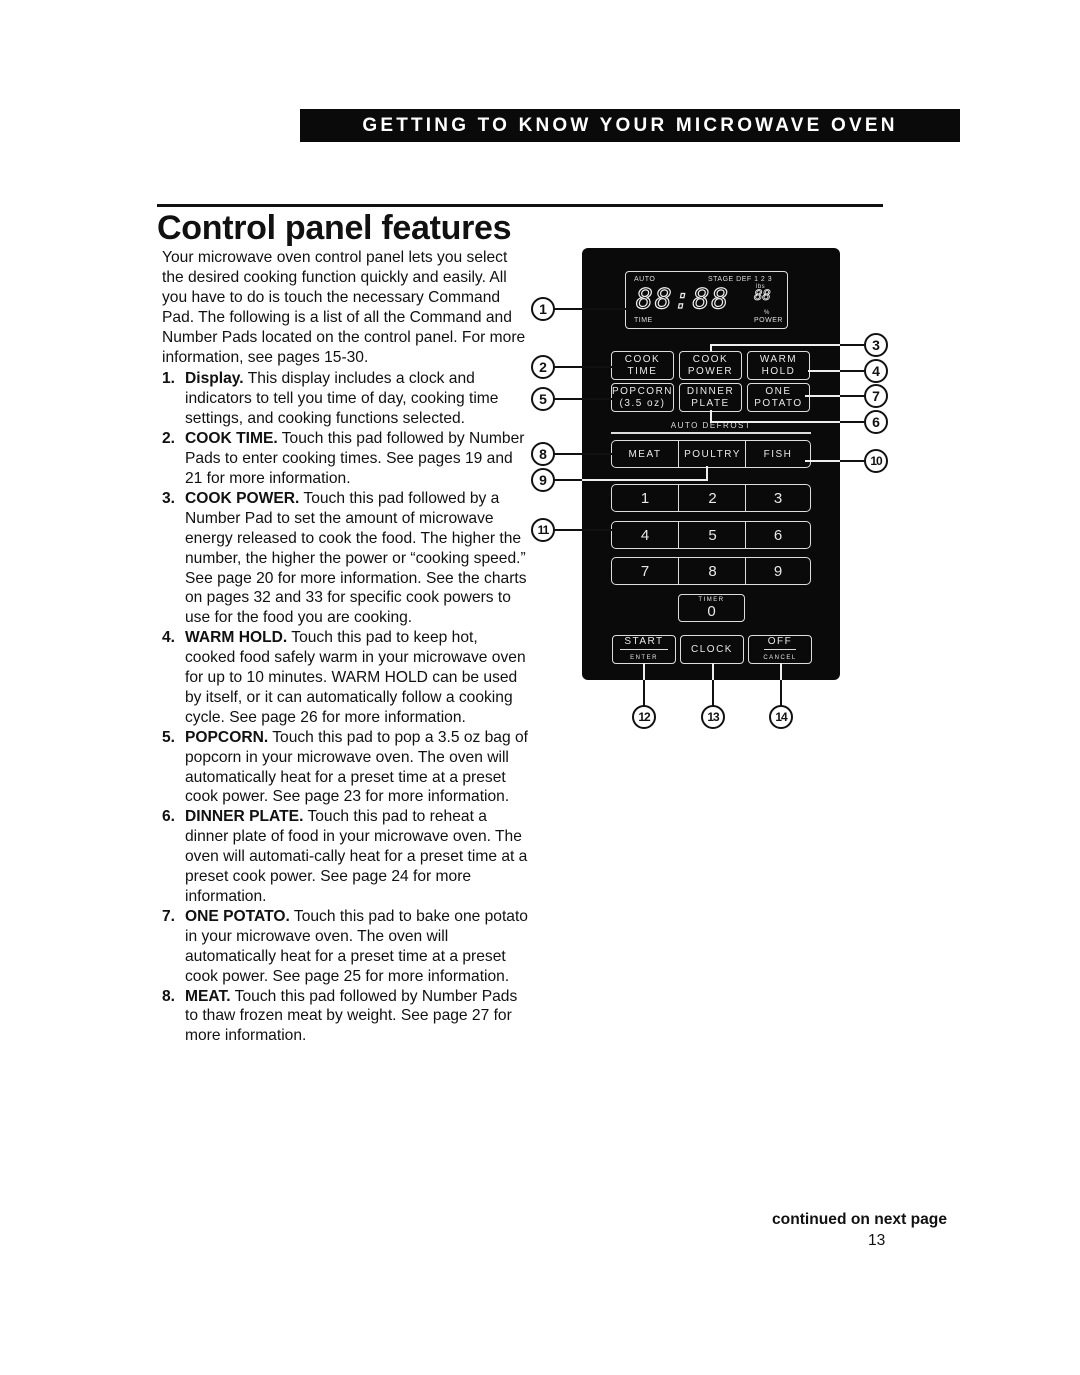 The height and width of the screenshot is (1375, 1080). What do you see at coordinates (778, 403) in the screenshot?
I see `one-potato-pad-line2: POTATO` at bounding box center [778, 403].